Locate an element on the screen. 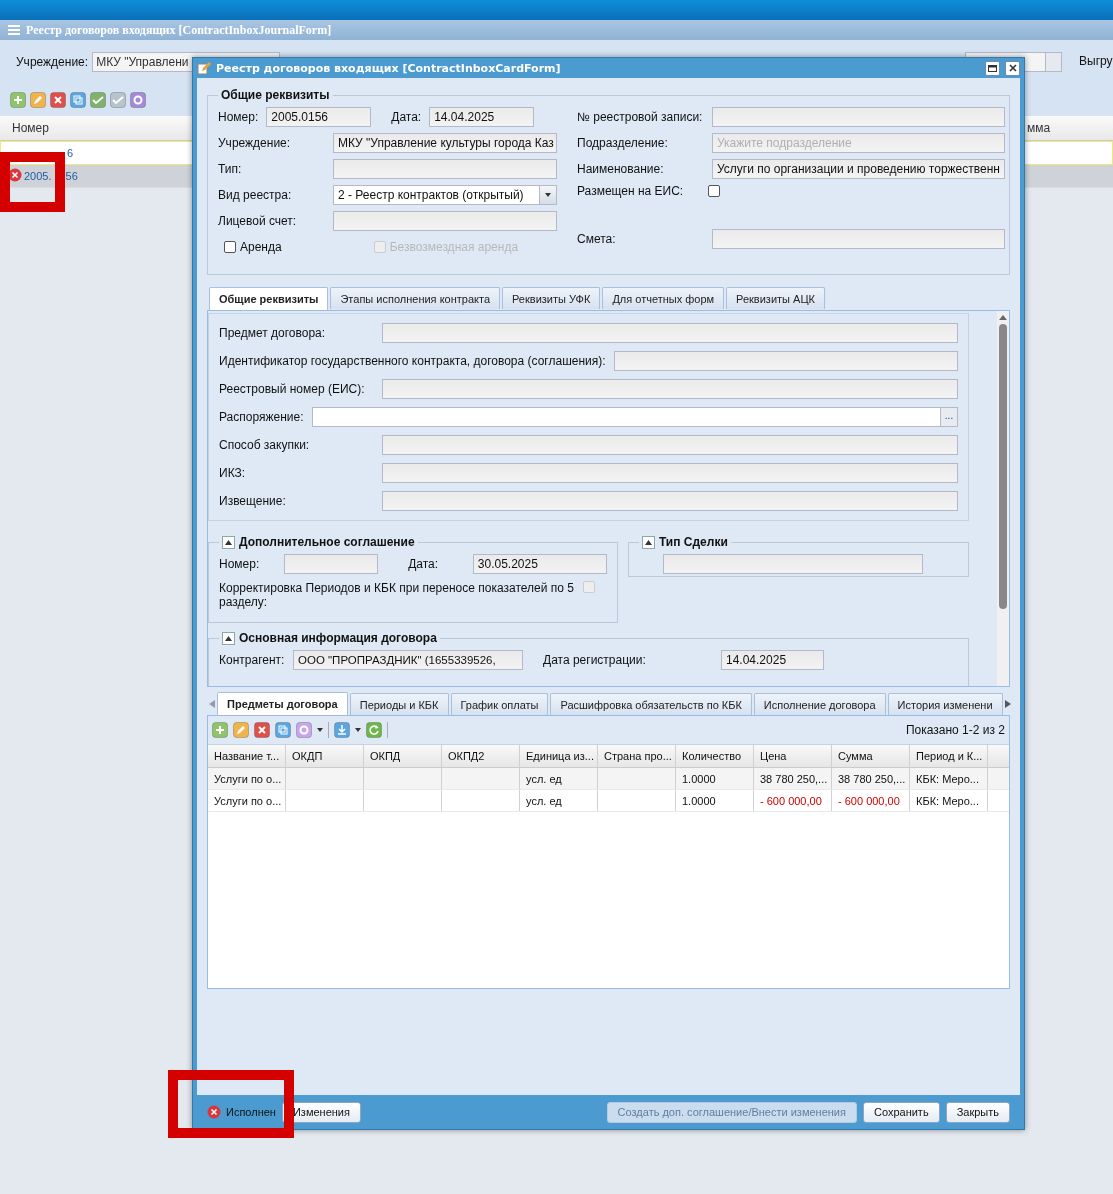  text-field: Услуги по организации и проведению торжественн is located at coordinates (858, 169).